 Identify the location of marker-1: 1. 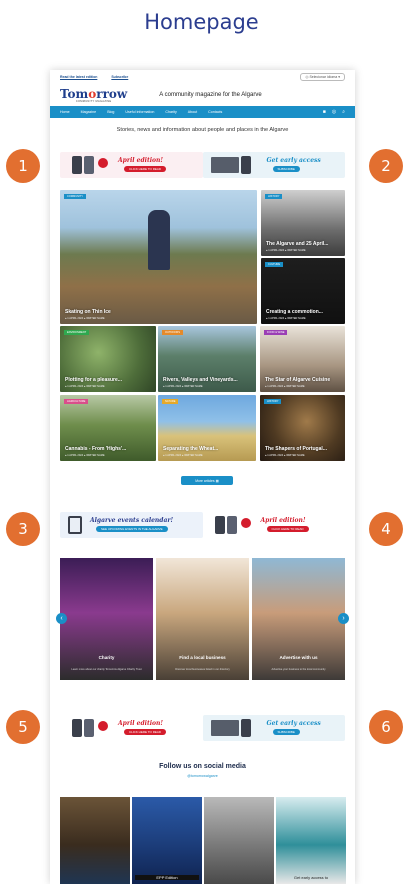
(23, 166).